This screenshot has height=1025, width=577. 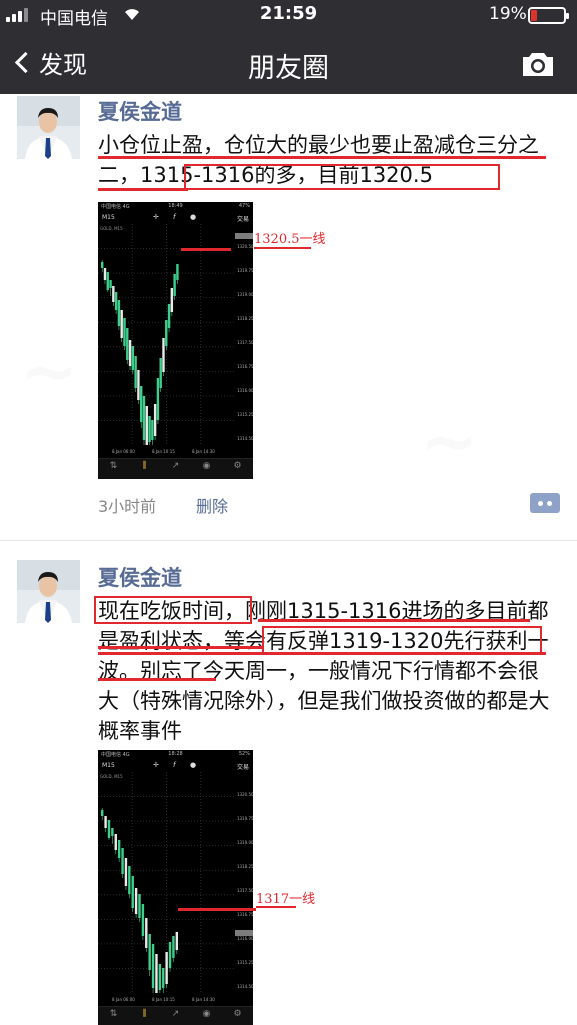 What do you see at coordinates (127, 506) in the screenshot?
I see `post-time: 3小时前` at bounding box center [127, 506].